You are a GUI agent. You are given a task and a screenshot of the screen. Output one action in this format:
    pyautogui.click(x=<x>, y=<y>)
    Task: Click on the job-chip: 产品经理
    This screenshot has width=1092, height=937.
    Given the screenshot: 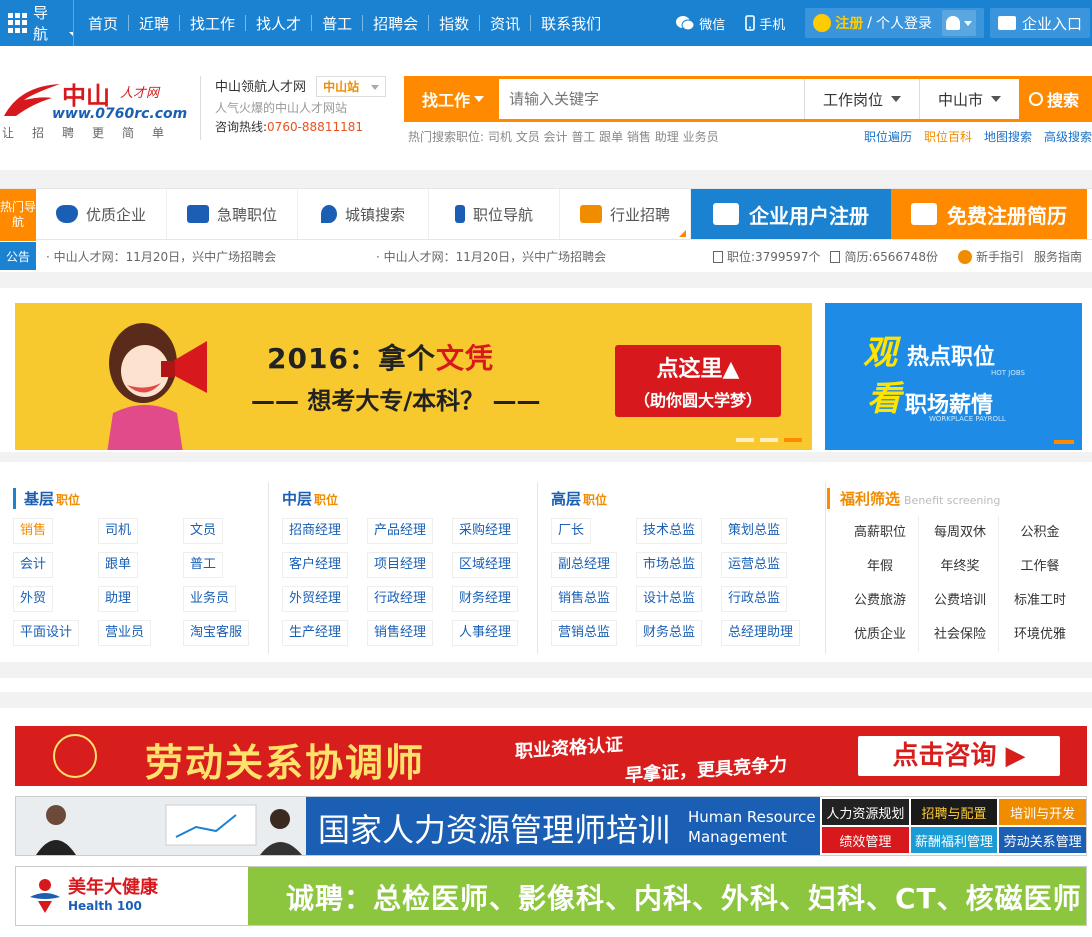 What is the action you would take?
    pyautogui.click(x=400, y=531)
    